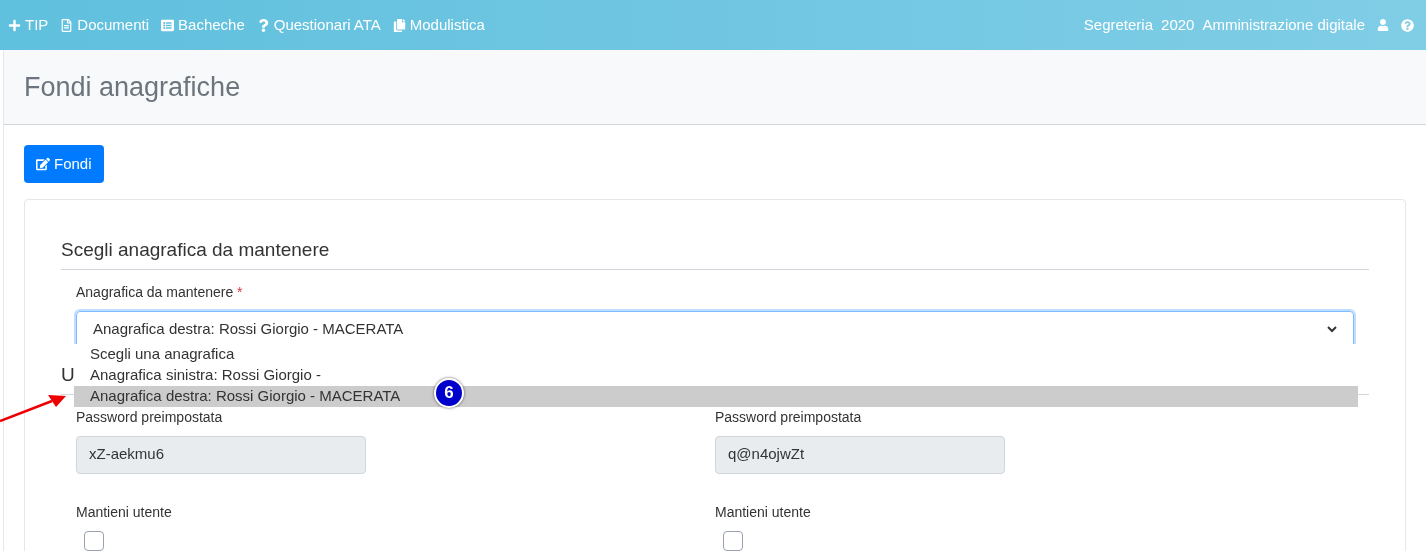 The height and width of the screenshot is (551, 1426). What do you see at coordinates (168, 25) in the screenshot?
I see `board-icon` at bounding box center [168, 25].